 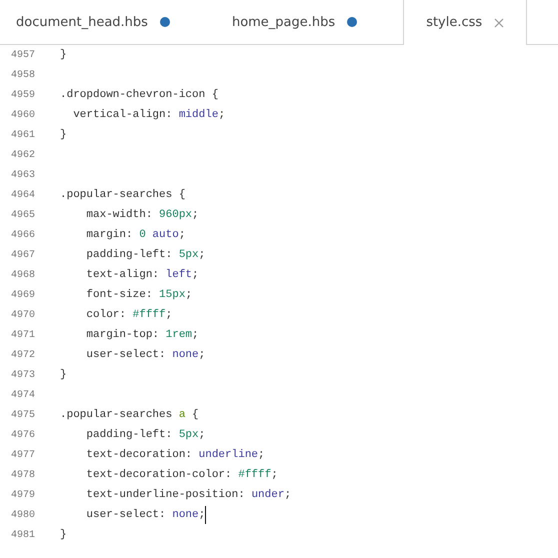 What do you see at coordinates (23, 495) in the screenshot?
I see `line-number: 4979` at bounding box center [23, 495].